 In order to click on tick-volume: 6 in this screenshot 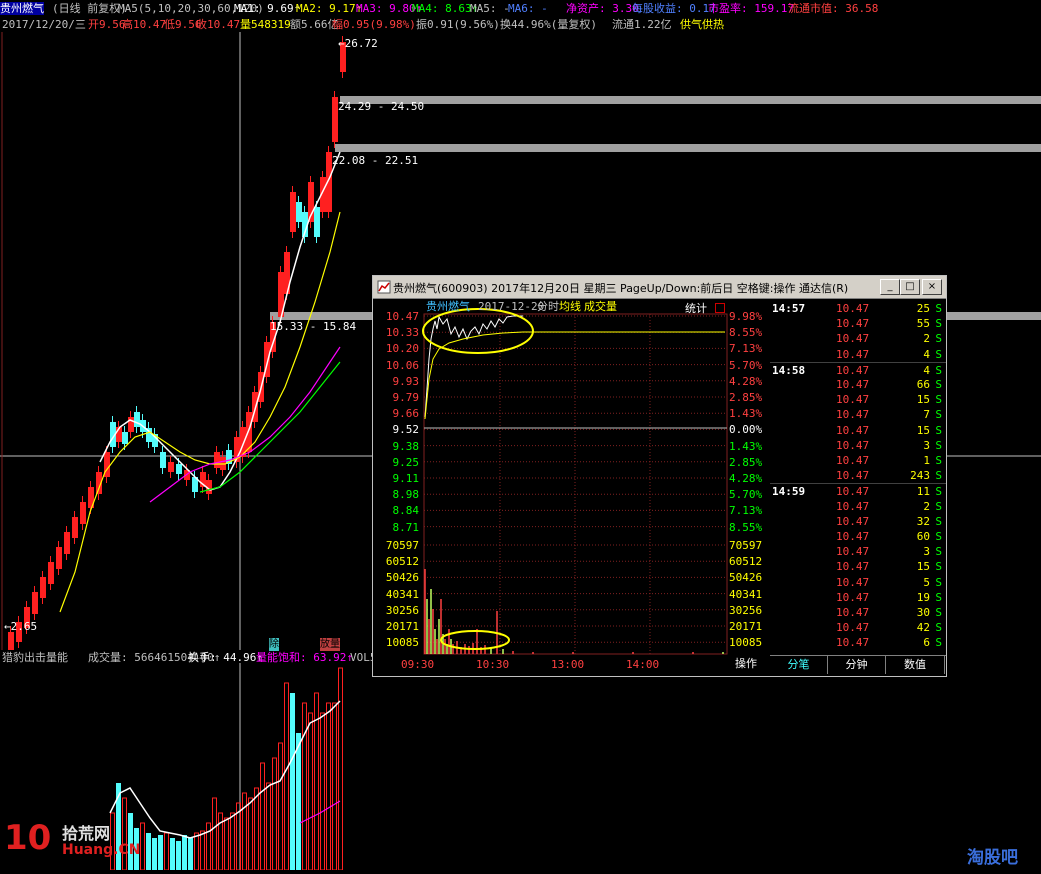, I will do `click(926, 643)`.